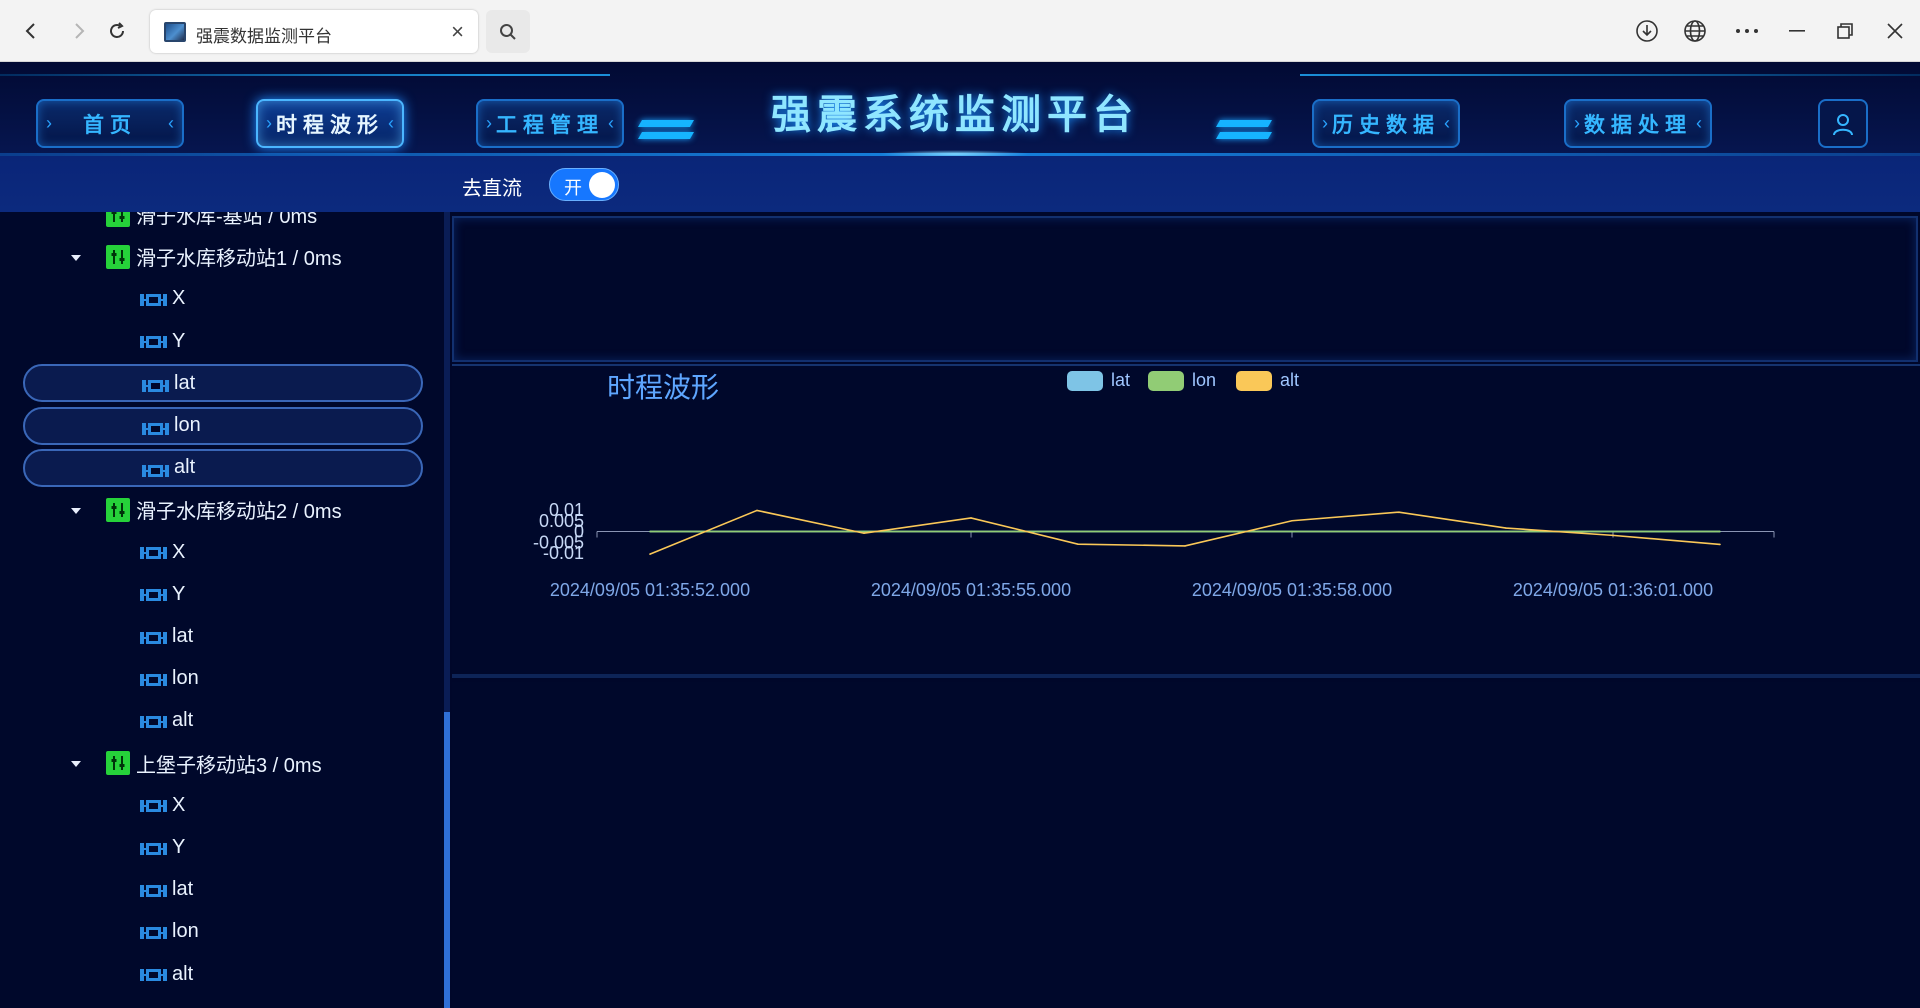  I want to click on nav-home: › 首页 ‹, so click(110, 123).